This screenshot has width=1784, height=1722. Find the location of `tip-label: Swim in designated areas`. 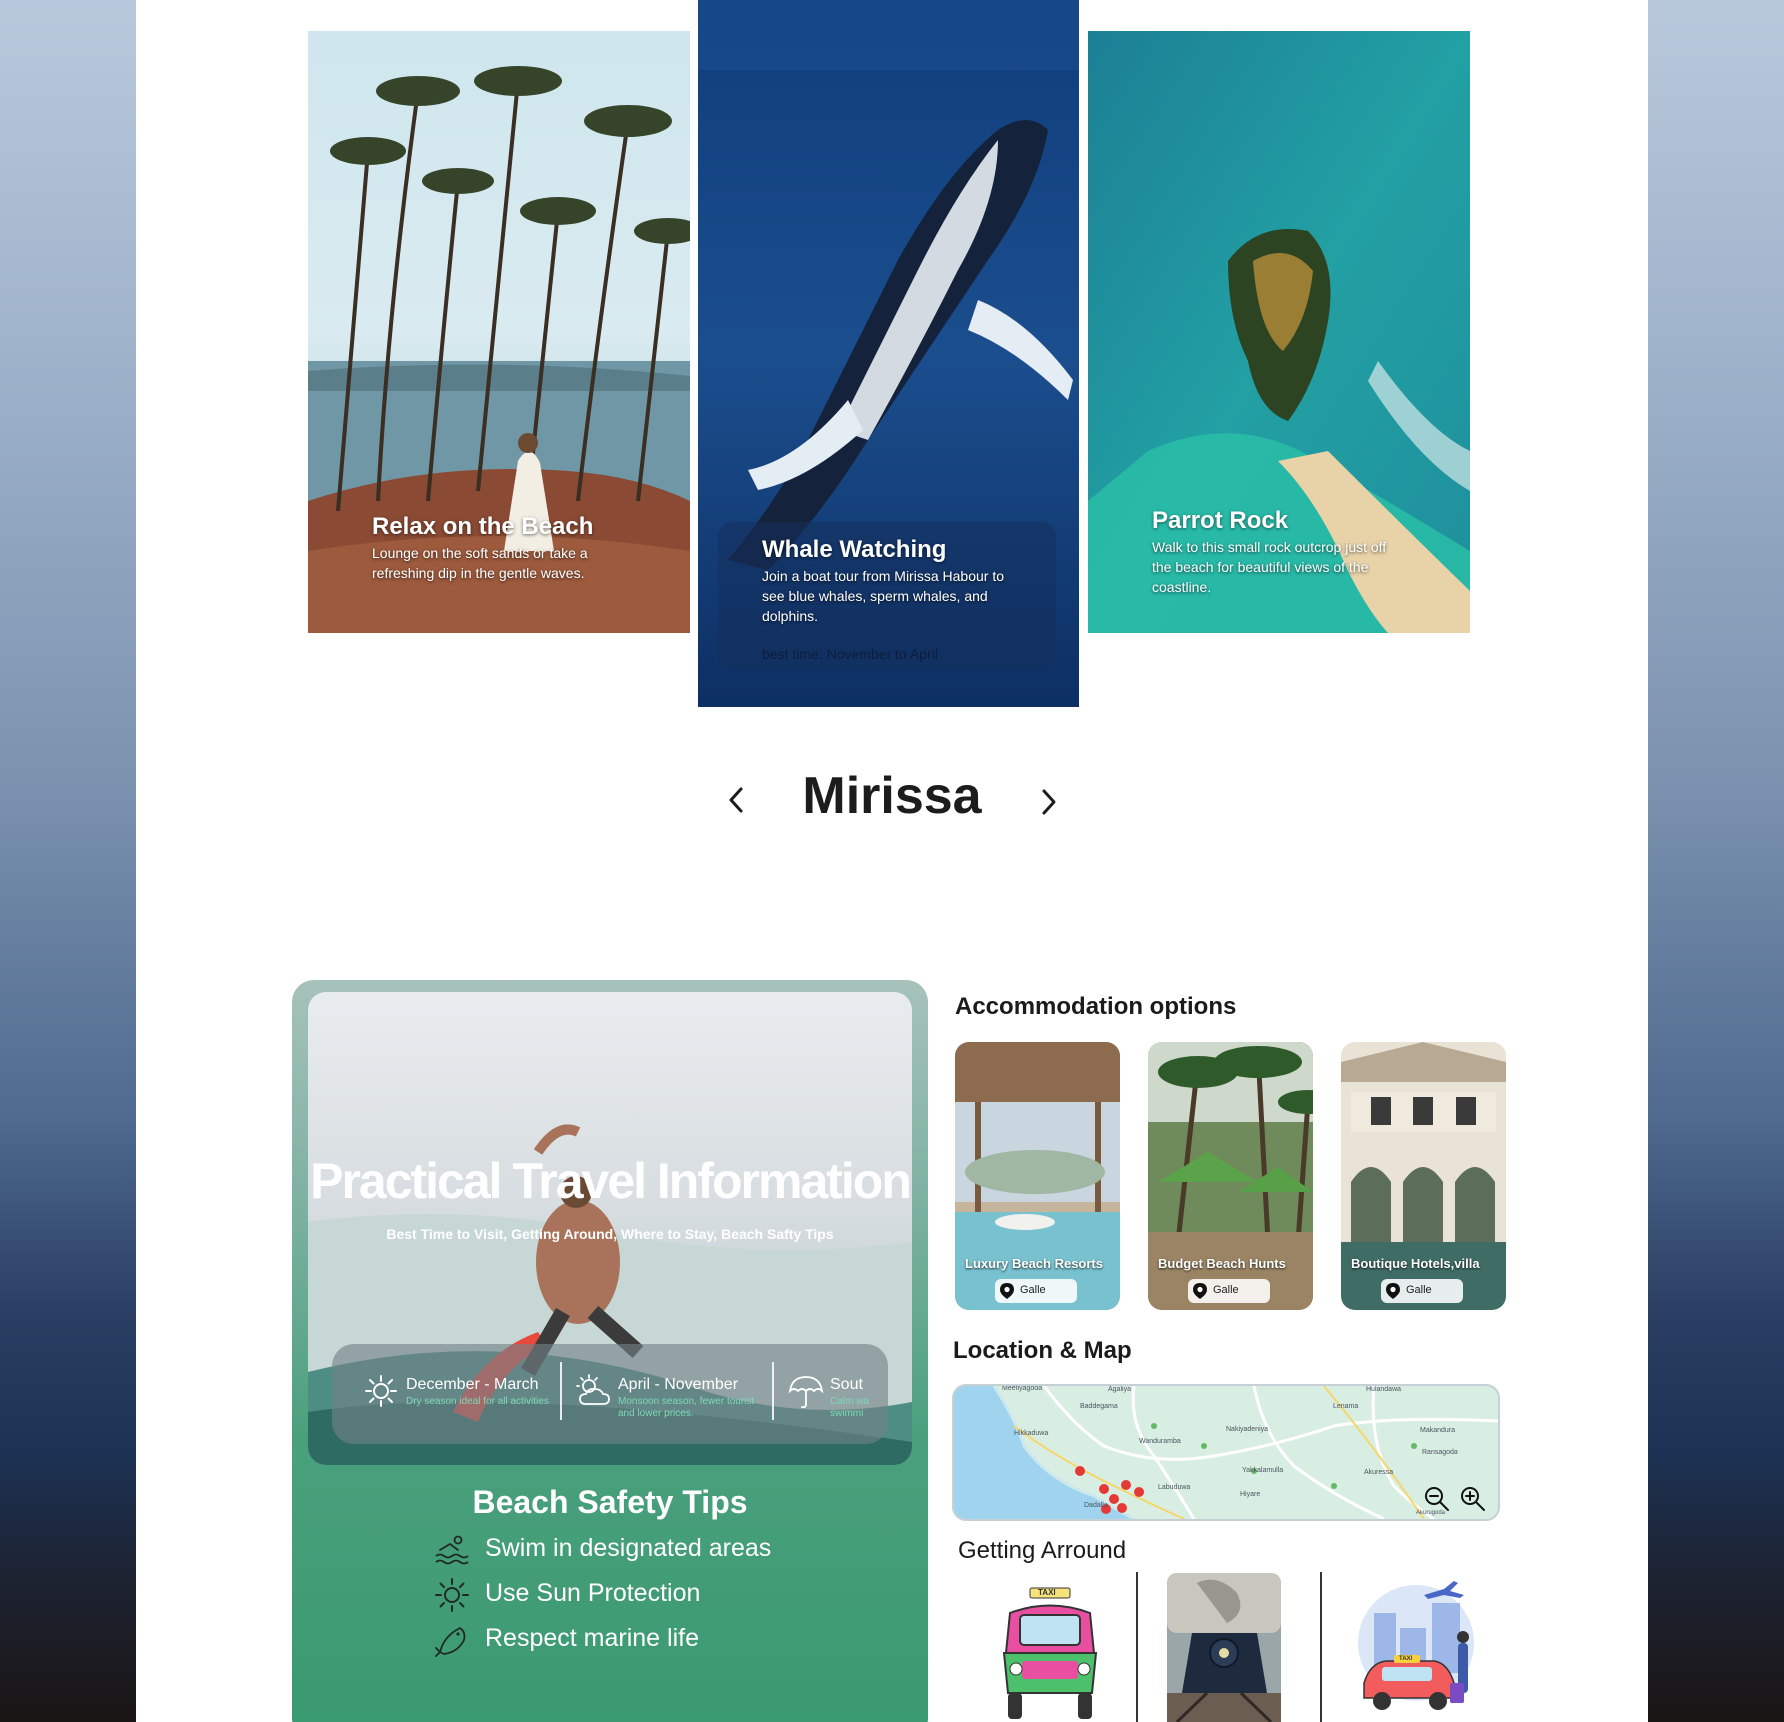

tip-label: Swim in designated areas is located at coordinates (628, 1548).